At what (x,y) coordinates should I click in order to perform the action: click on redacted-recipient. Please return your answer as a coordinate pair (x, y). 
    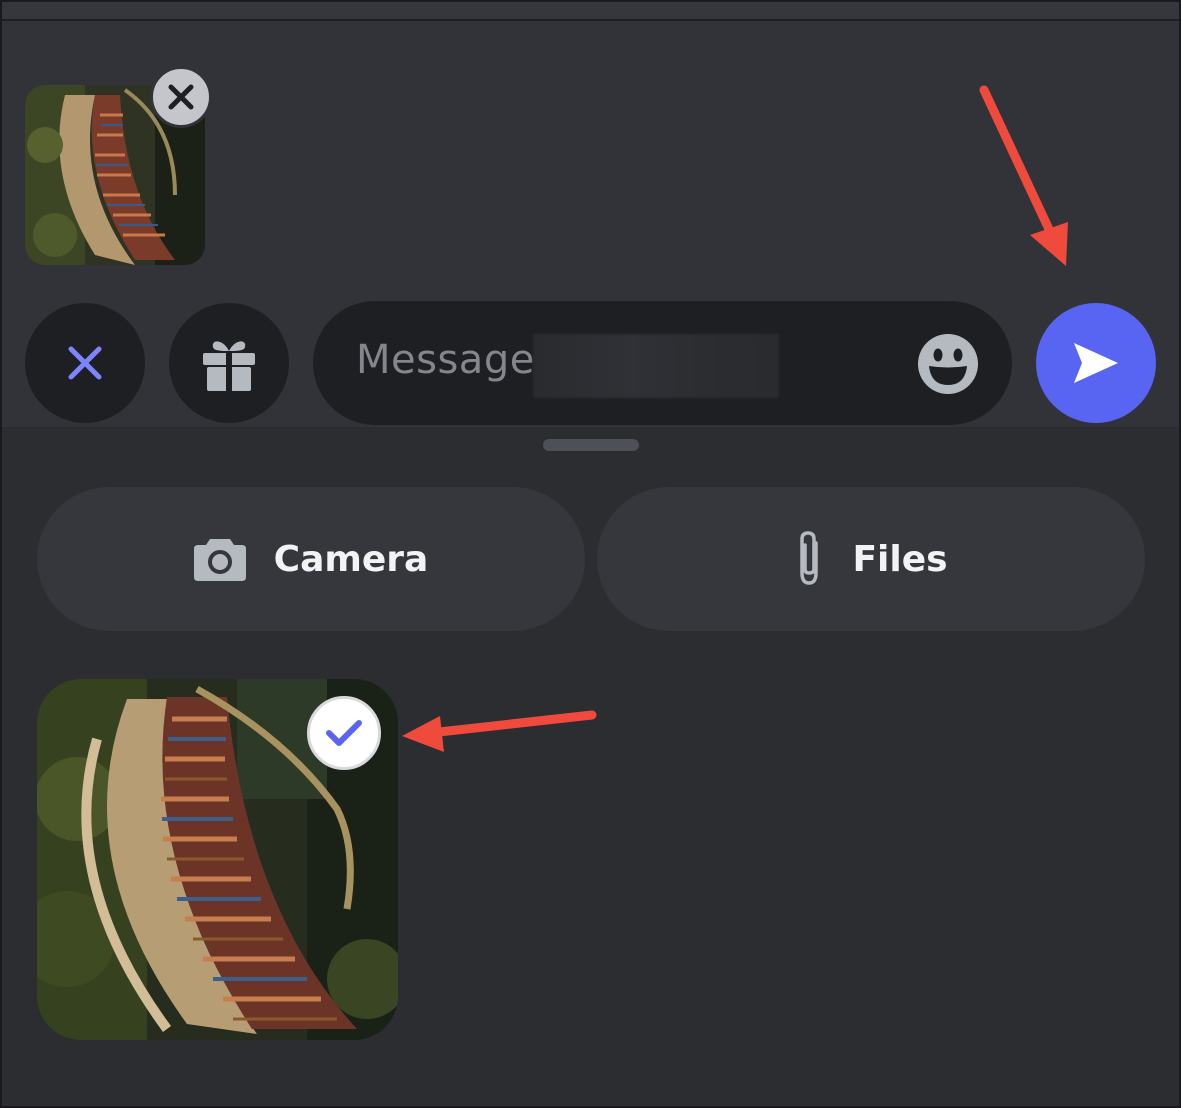
    Looking at the image, I should click on (656, 366).